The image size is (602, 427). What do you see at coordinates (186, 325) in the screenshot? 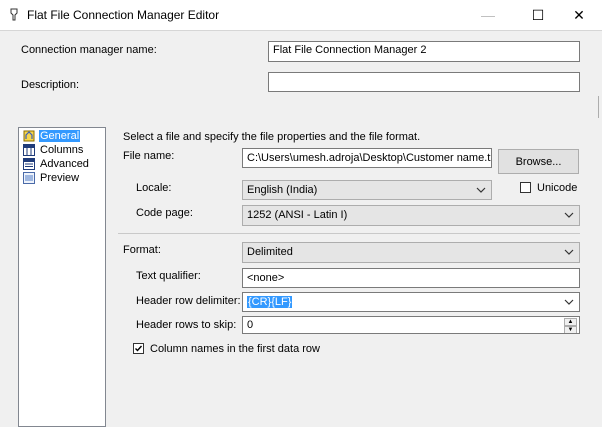
I see `header-rows-skip-label: Header rows to skip:` at bounding box center [186, 325].